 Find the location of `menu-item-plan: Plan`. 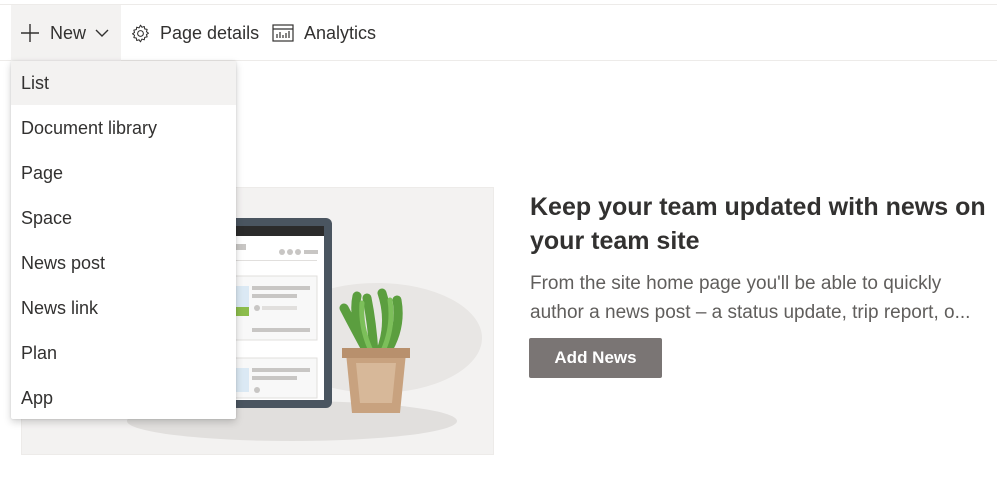

menu-item-plan: Plan is located at coordinates (123, 353).